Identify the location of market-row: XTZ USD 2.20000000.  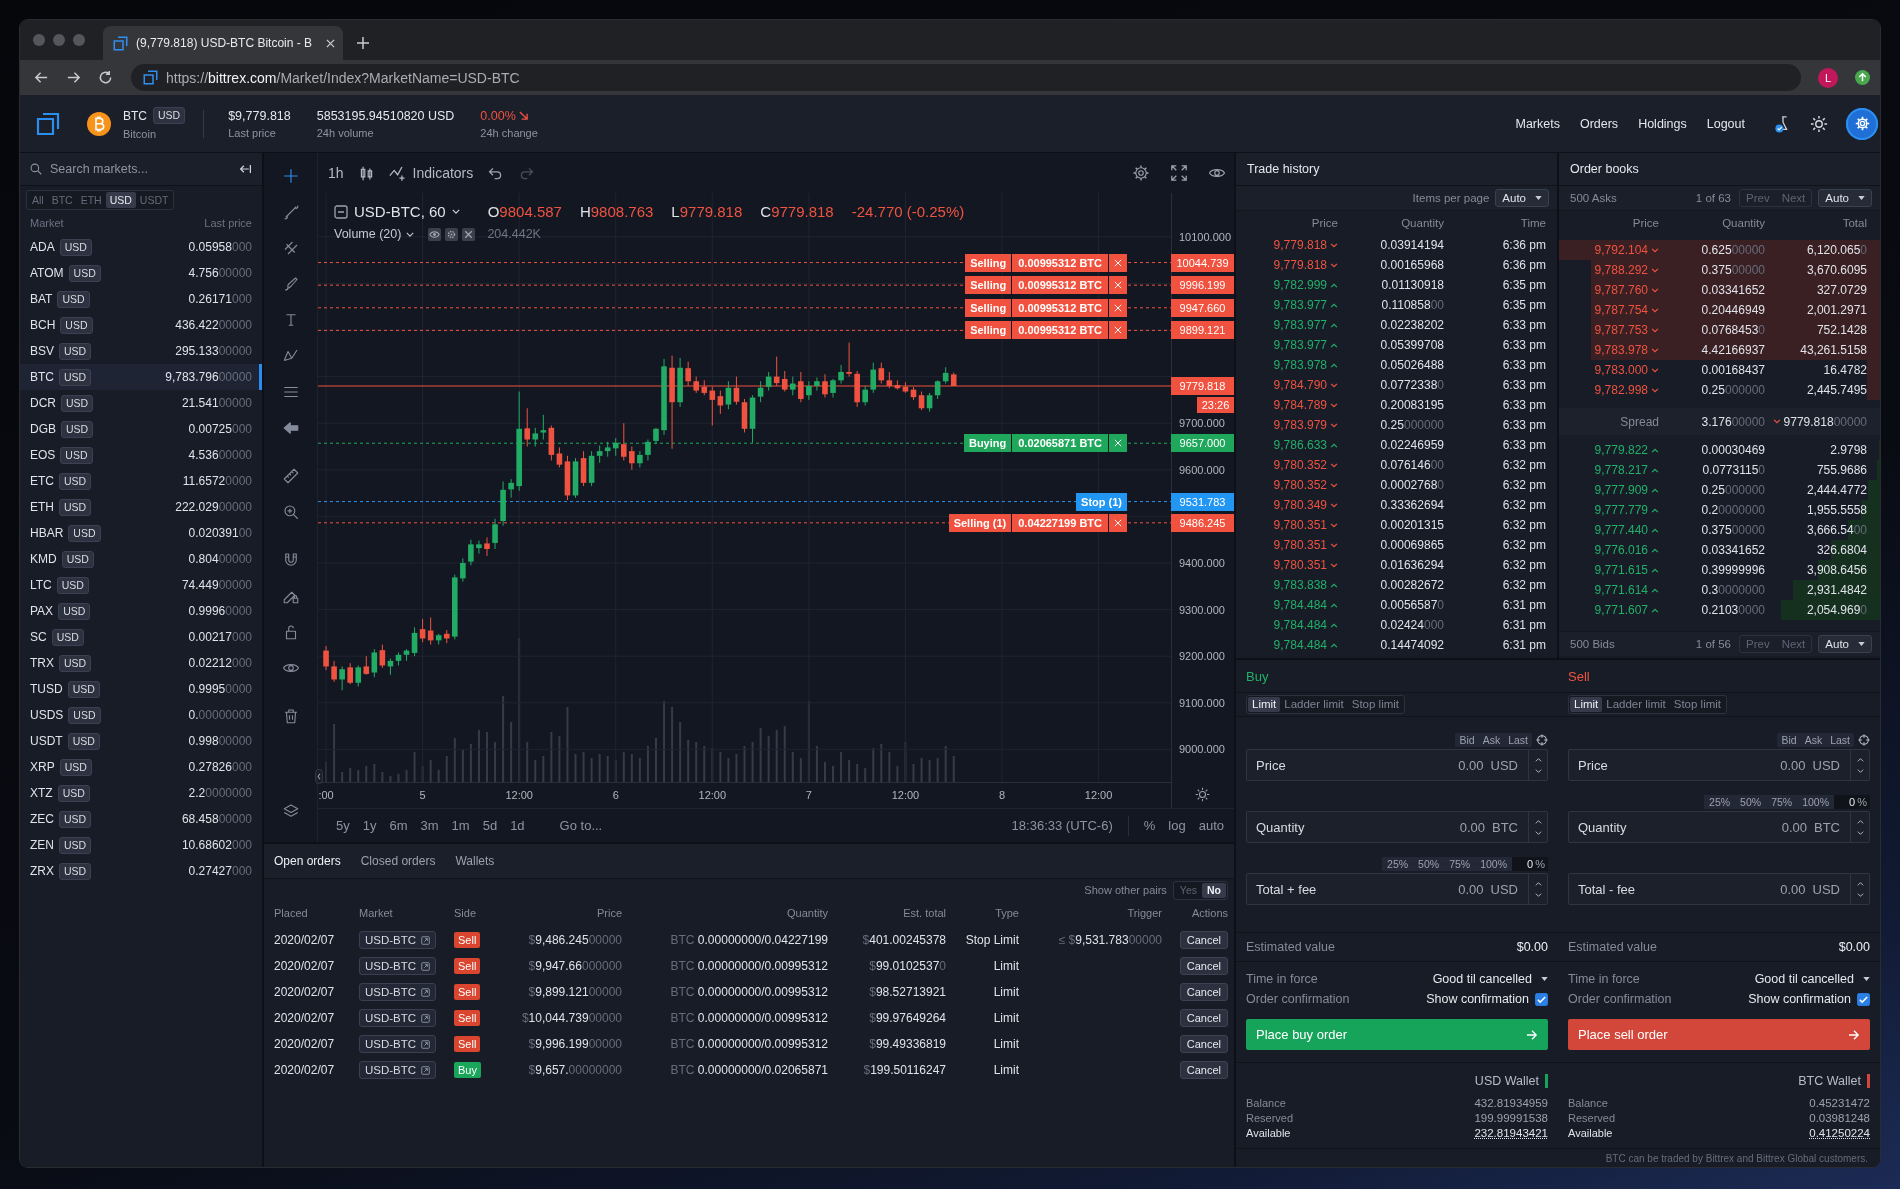
(141, 793).